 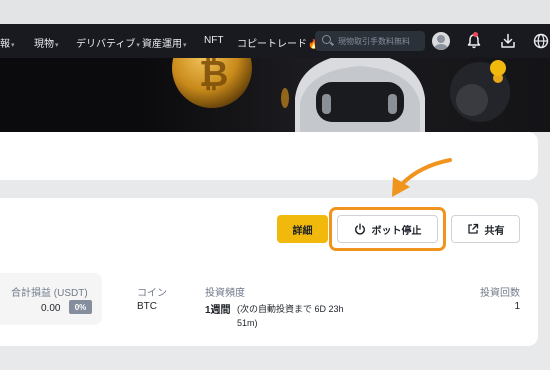 What do you see at coordinates (164, 42) in the screenshot?
I see `nav-item-earn: 資産運用▾` at bounding box center [164, 42].